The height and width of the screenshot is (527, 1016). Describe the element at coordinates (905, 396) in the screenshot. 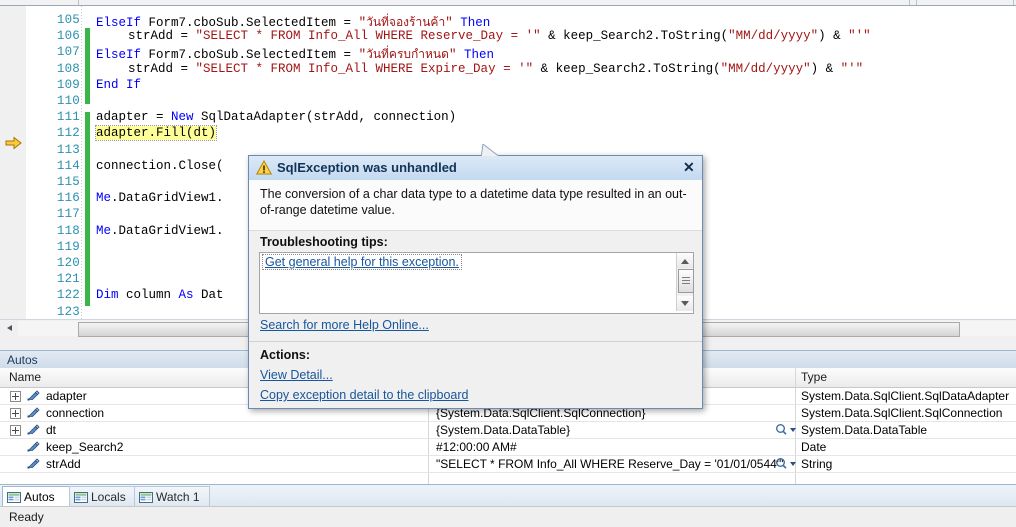

I see `variable-type-cell: System.Data.SqlClient.SqlDataAdapter` at that location.